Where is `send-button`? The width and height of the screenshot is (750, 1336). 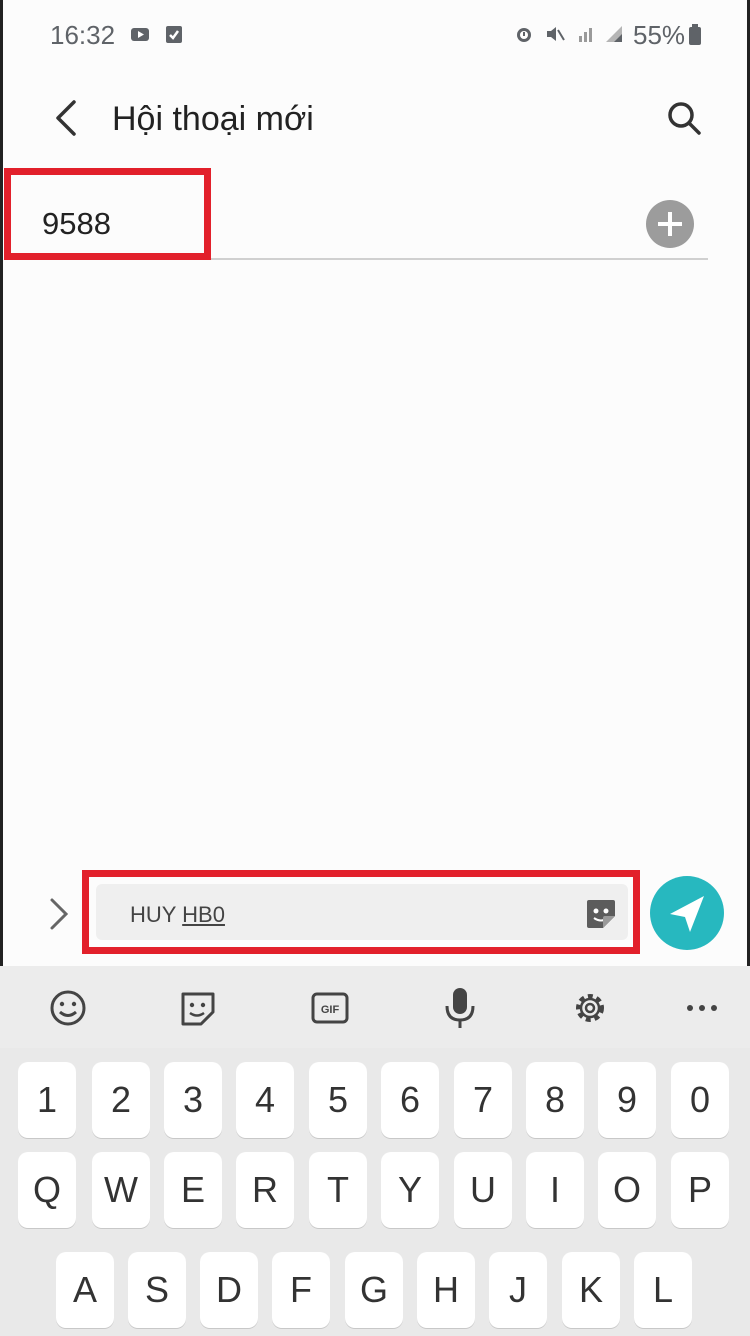 send-button is located at coordinates (687, 913).